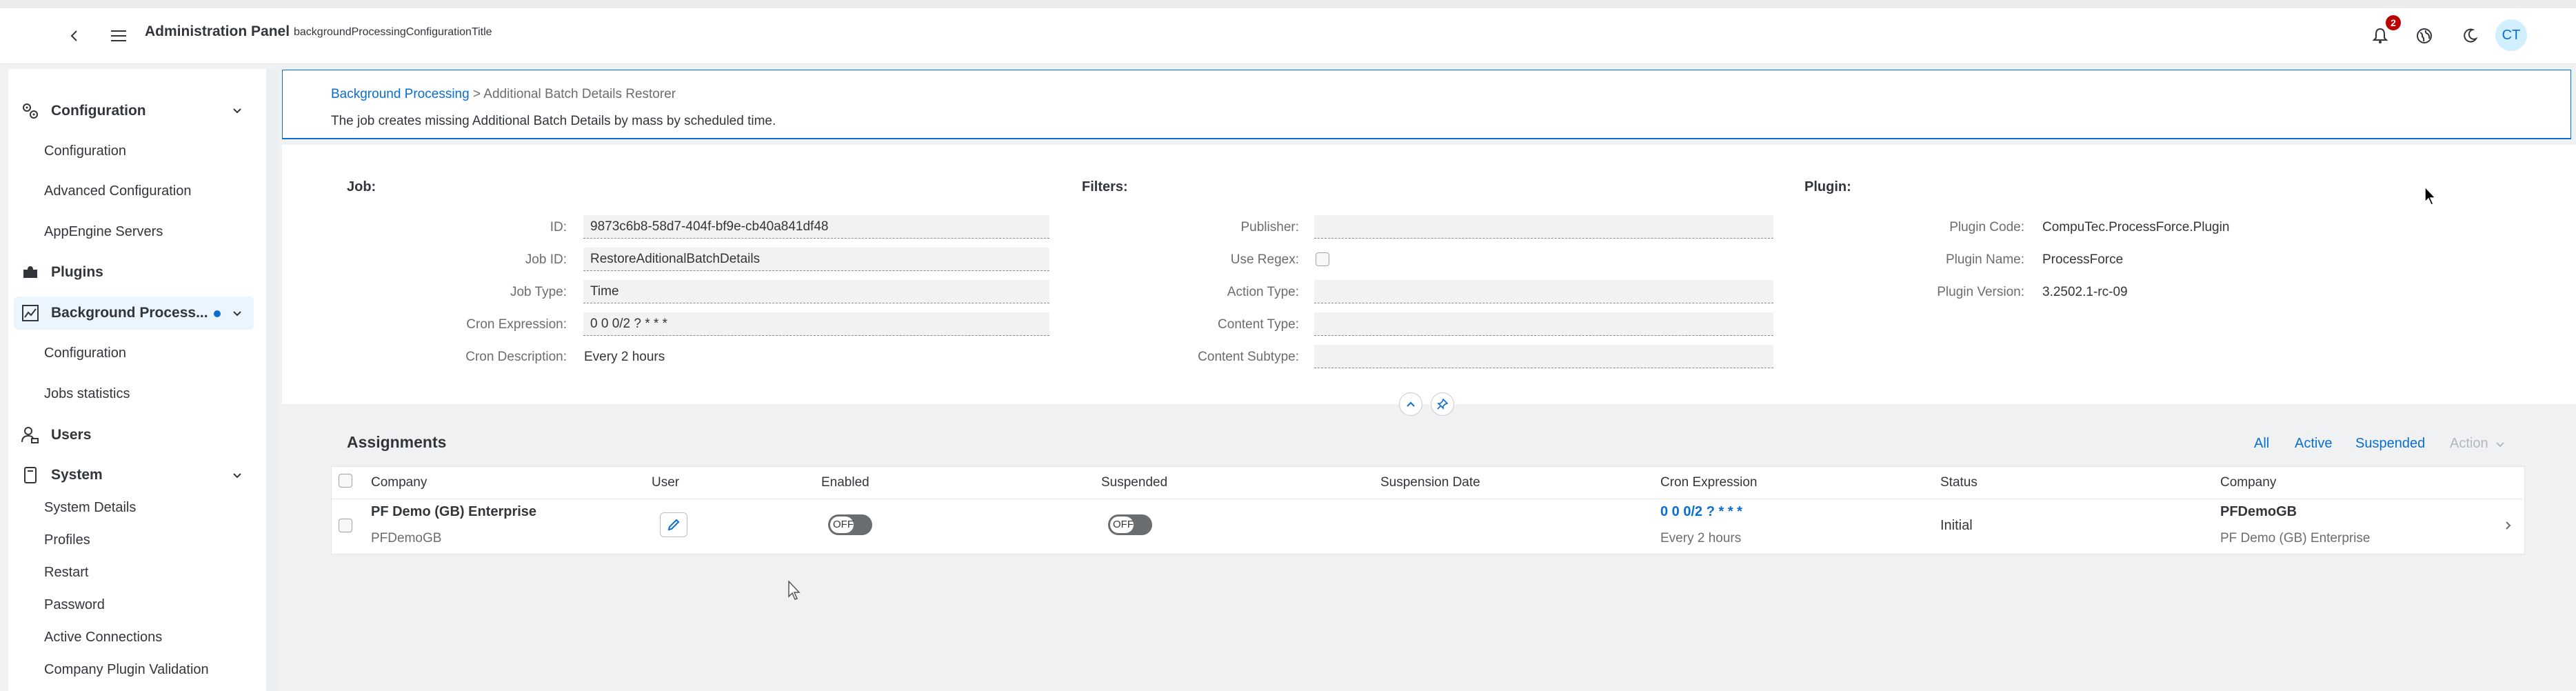 The height and width of the screenshot is (691, 2576). I want to click on nav-group-system: System, so click(61, 475).